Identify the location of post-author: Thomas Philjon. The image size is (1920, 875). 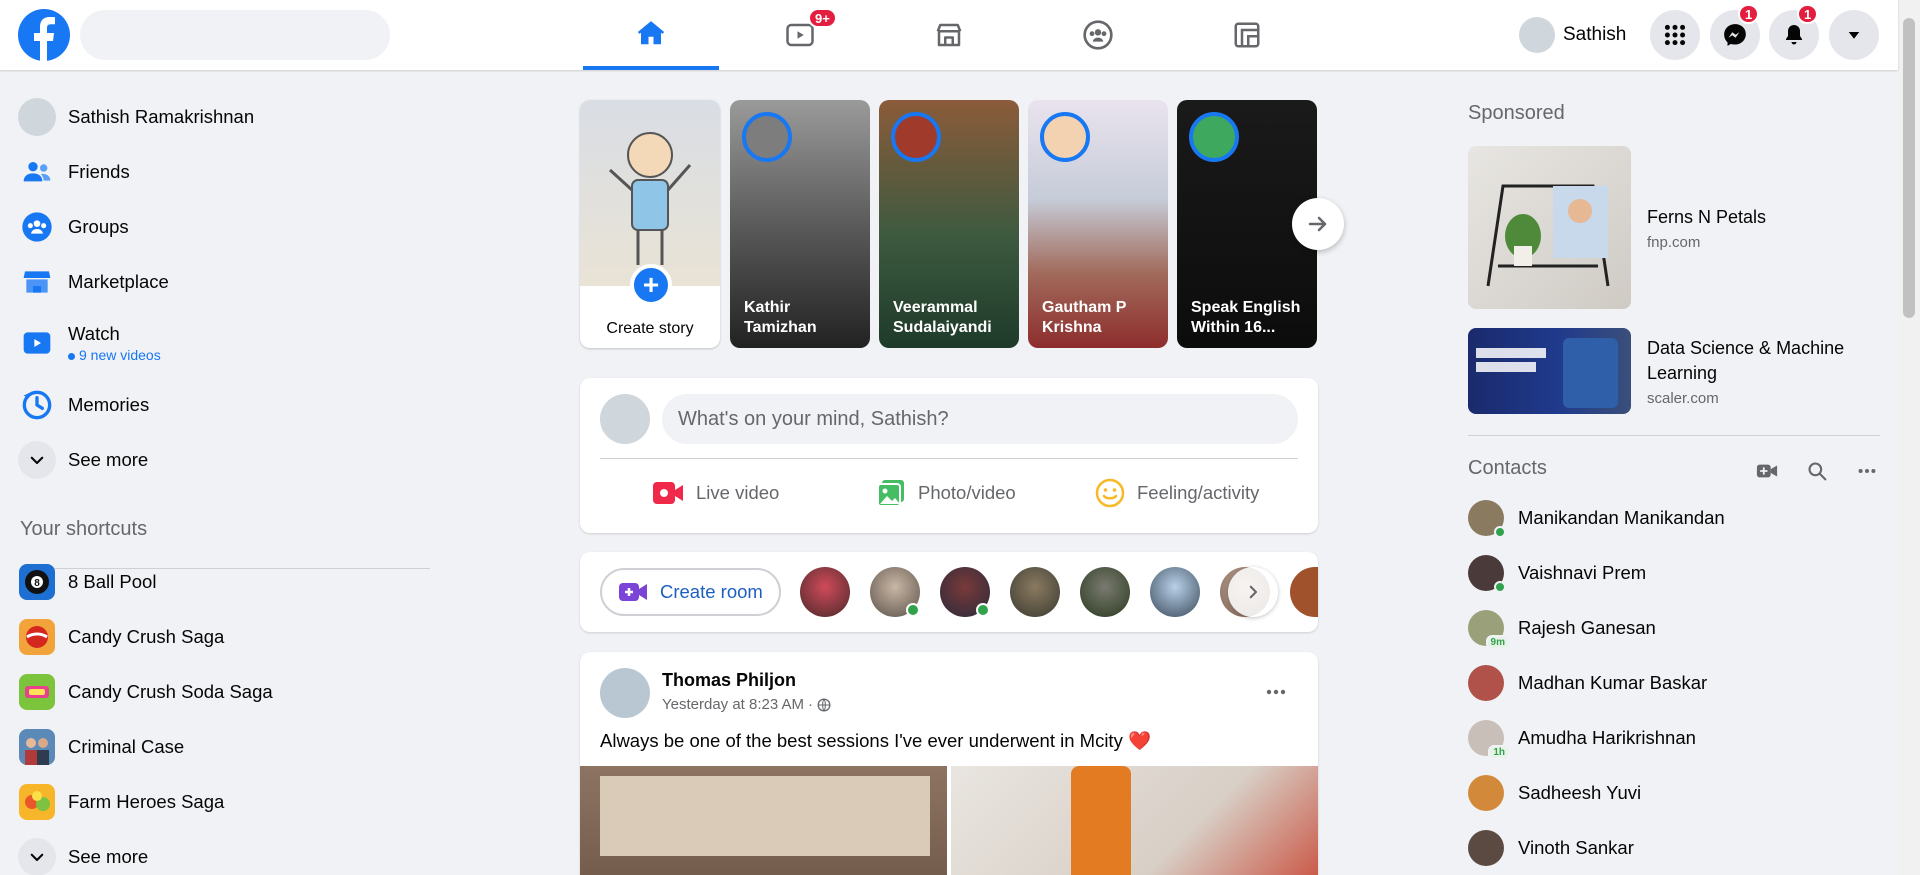
(729, 680).